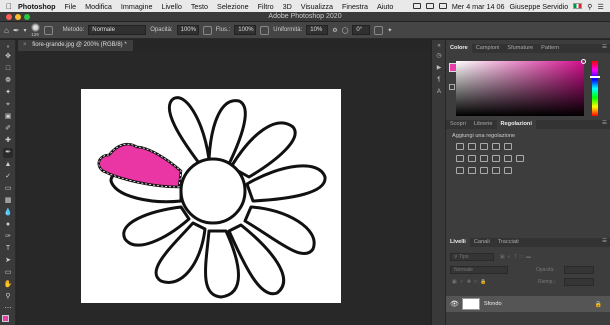 The height and width of the screenshot is (325, 610). Describe the element at coordinates (517, 257) in the screenshot. I see `layer-filter-icons: ▣◐T□▬` at that location.